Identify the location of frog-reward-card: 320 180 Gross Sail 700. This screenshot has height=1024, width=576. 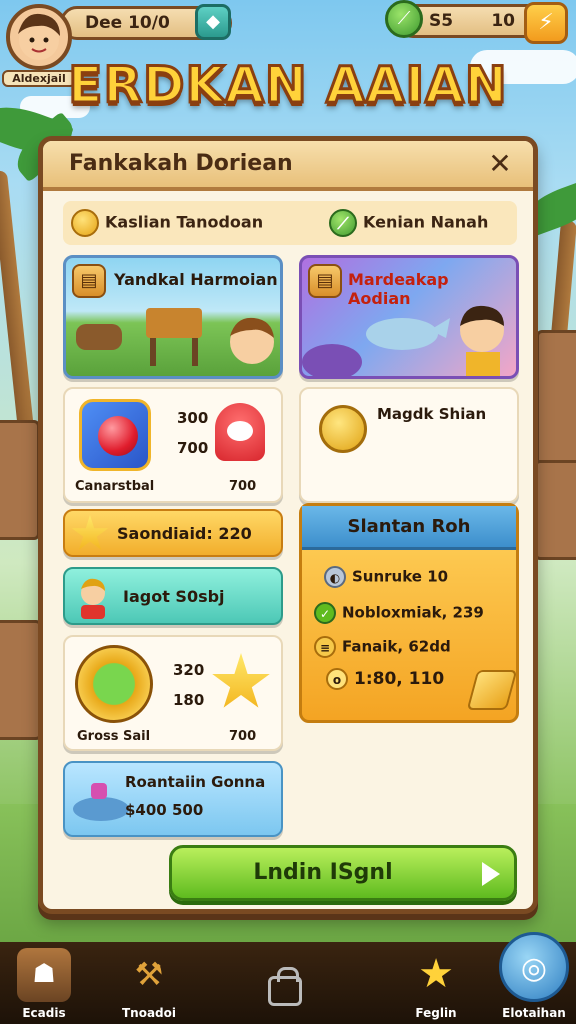
(173, 693).